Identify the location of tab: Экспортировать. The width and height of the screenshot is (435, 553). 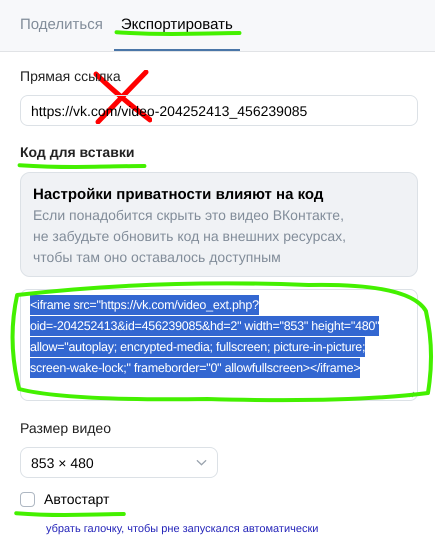
(177, 25).